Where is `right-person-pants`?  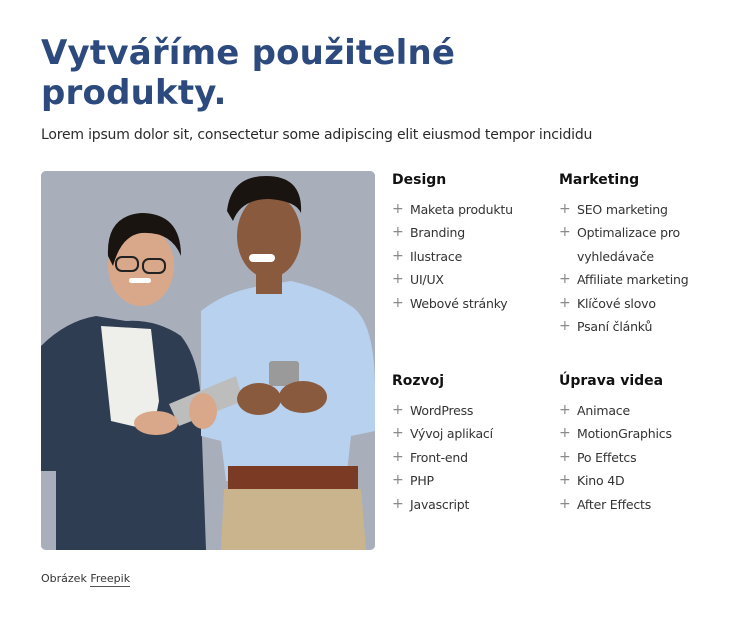
right-person-pants is located at coordinates (293, 519).